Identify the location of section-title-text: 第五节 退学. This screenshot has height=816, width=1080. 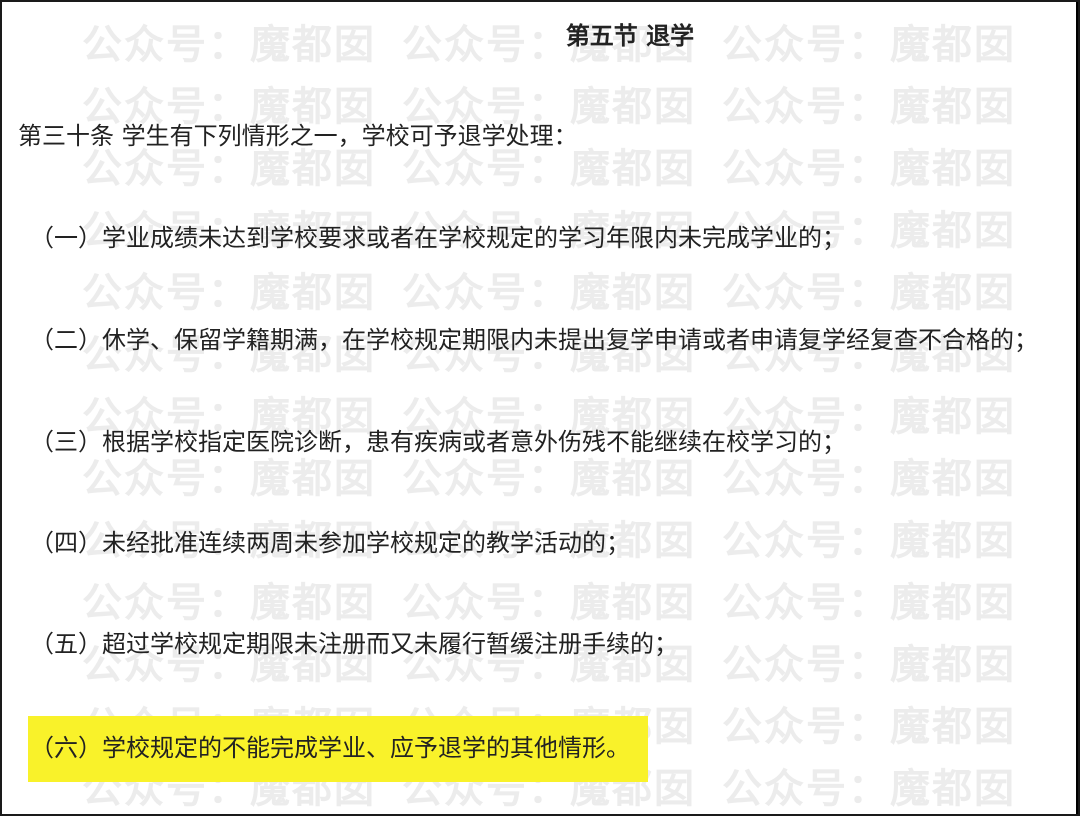
(630, 36).